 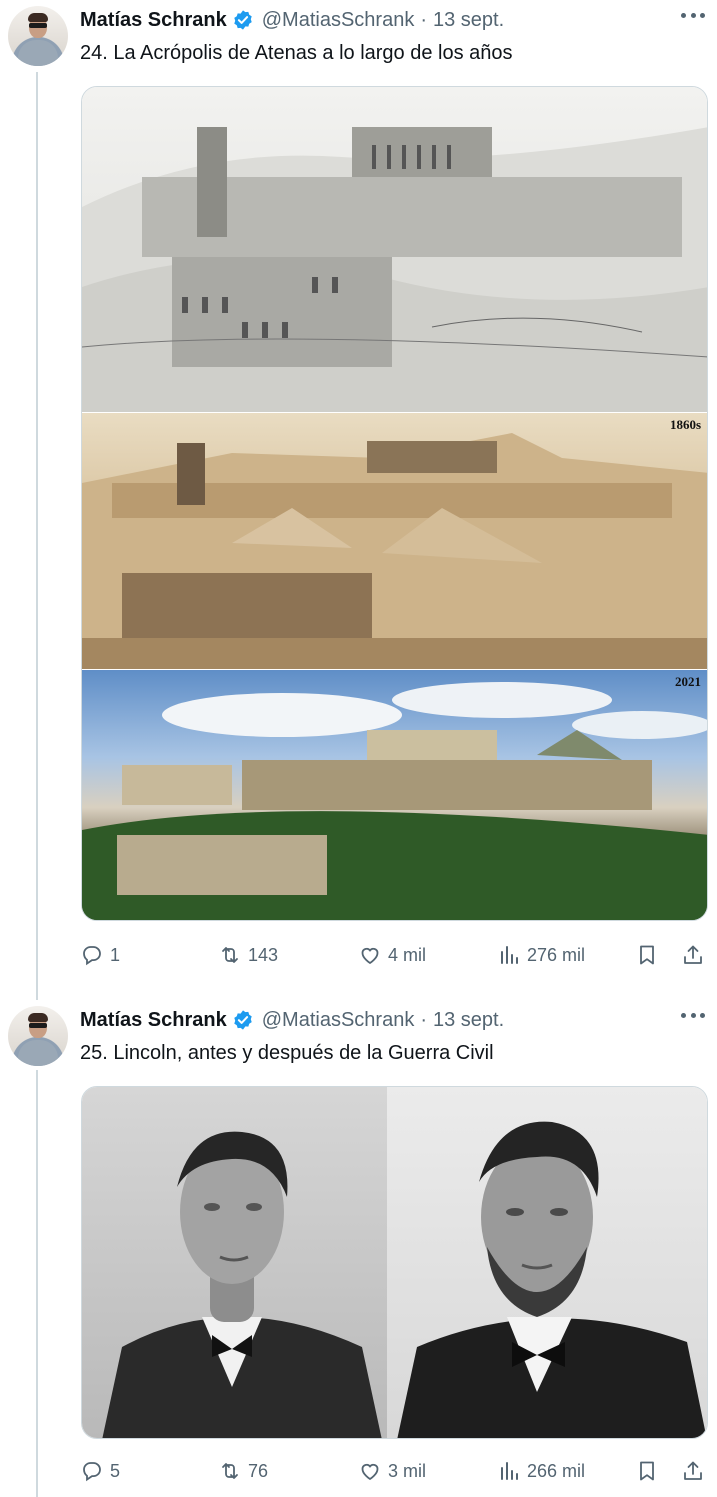 What do you see at coordinates (263, 954) in the screenshot?
I see `retweet-count: 143` at bounding box center [263, 954].